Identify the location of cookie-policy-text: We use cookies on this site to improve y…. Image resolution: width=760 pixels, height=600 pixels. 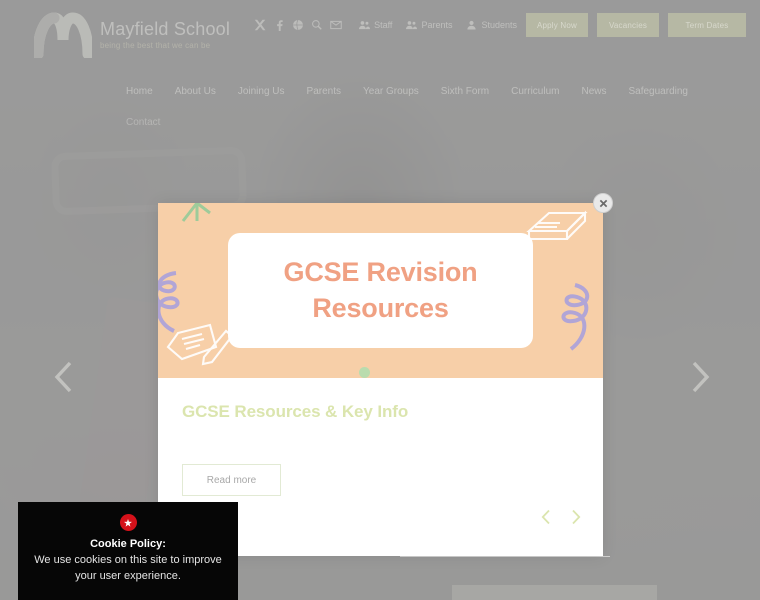
(128, 568).